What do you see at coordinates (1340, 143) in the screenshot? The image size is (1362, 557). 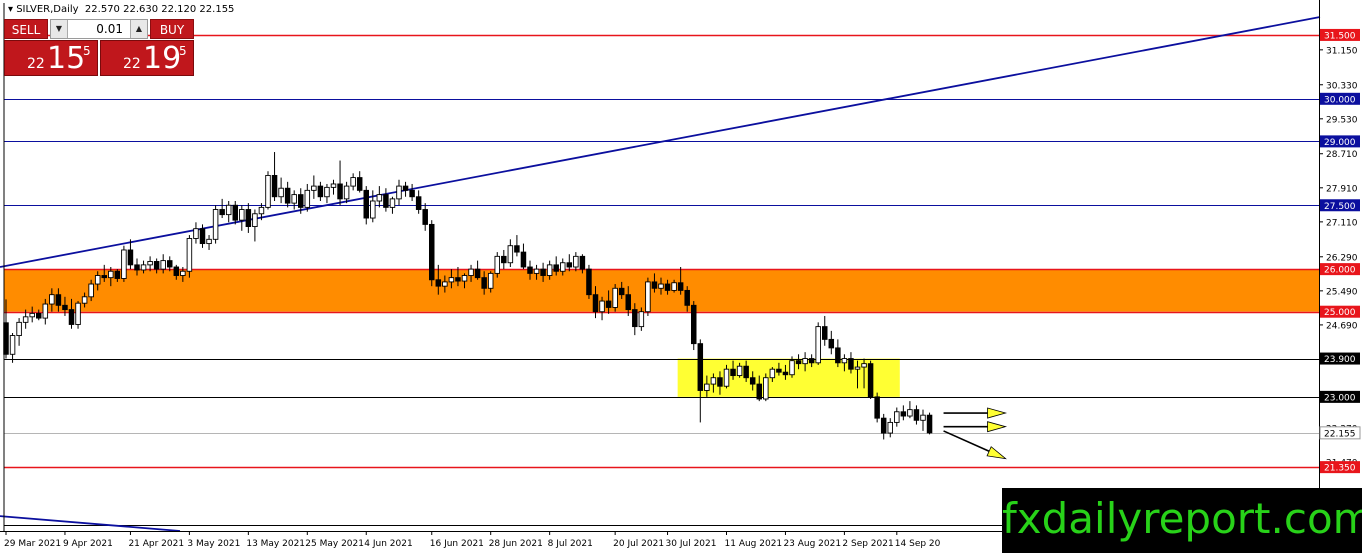 I see `level-tag-label: 29.000` at bounding box center [1340, 143].